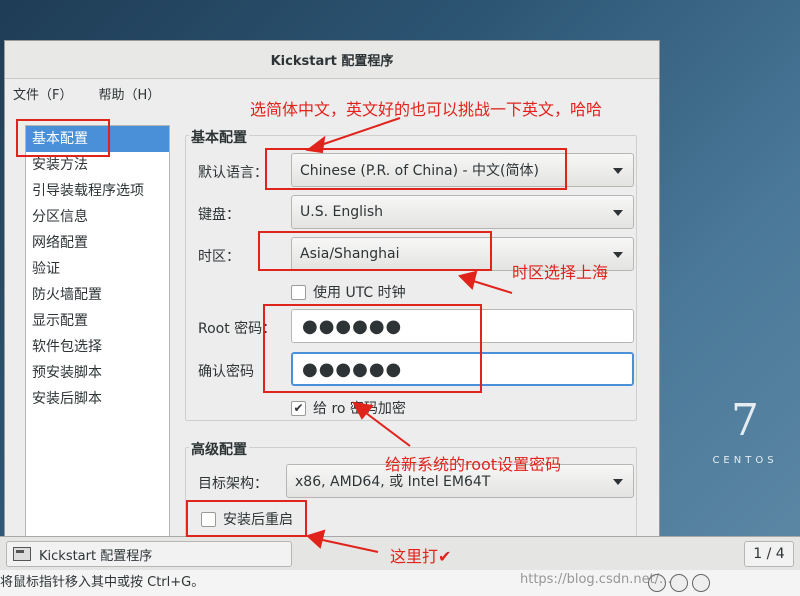 The height and width of the screenshot is (596, 800). I want to click on basic-config-title: 基本配置, so click(219, 137).